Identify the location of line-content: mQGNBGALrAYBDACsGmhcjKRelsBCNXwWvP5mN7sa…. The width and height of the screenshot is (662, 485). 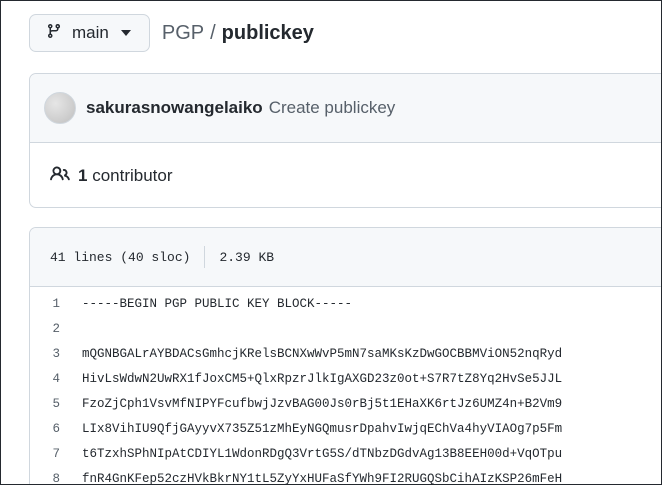
(322, 353).